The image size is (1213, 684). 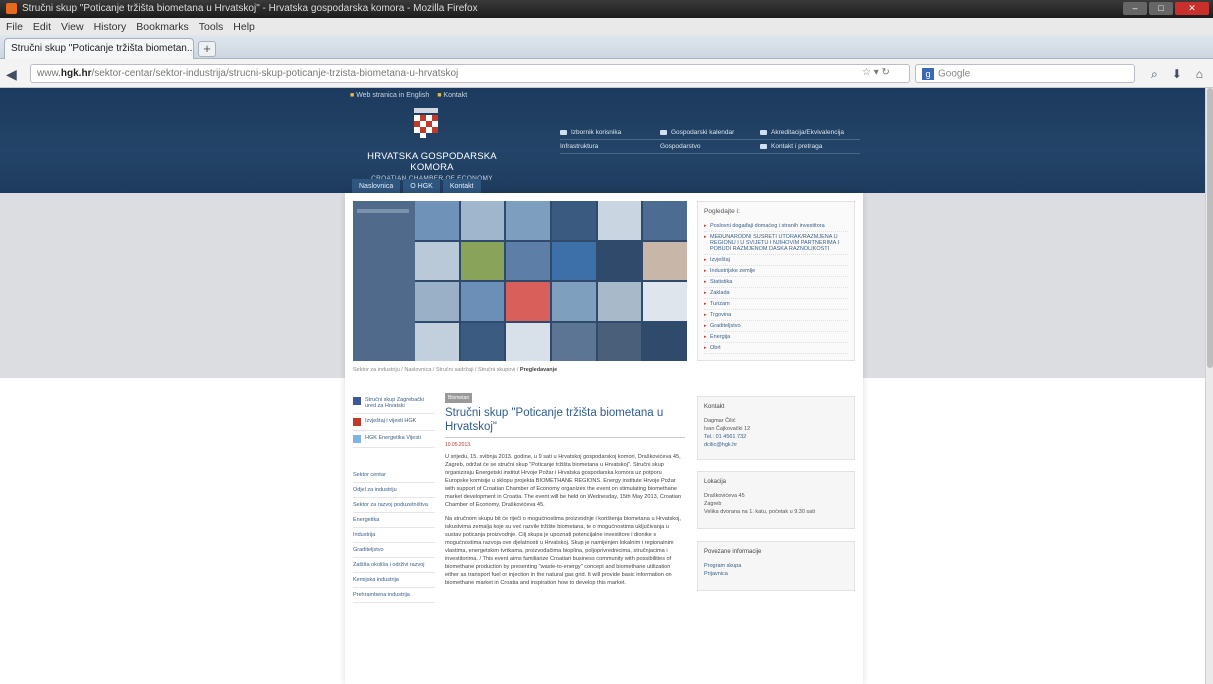 I want to click on contact-line: Ivan Čajkovački 12, so click(x=727, y=429).